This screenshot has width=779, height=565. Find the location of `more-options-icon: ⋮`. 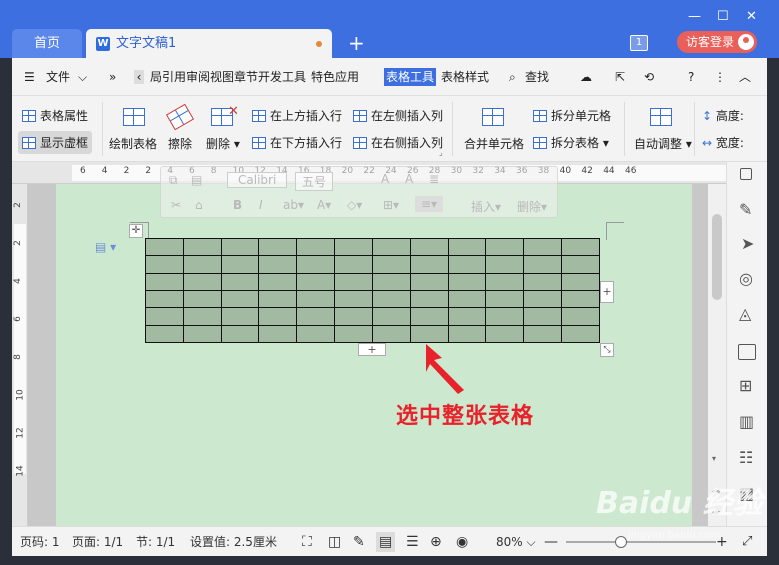

more-options-icon: ⋮ is located at coordinates (720, 77).